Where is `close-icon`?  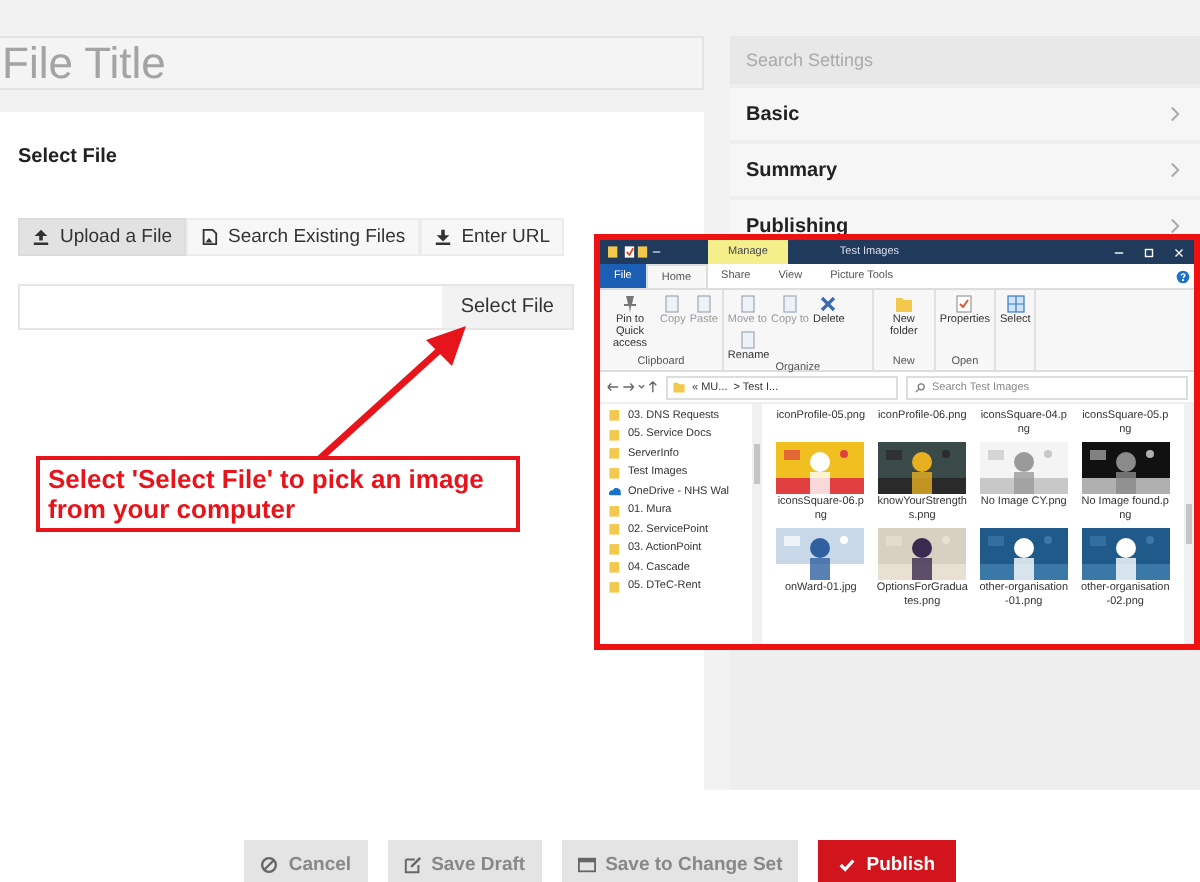 close-icon is located at coordinates (1179, 252).